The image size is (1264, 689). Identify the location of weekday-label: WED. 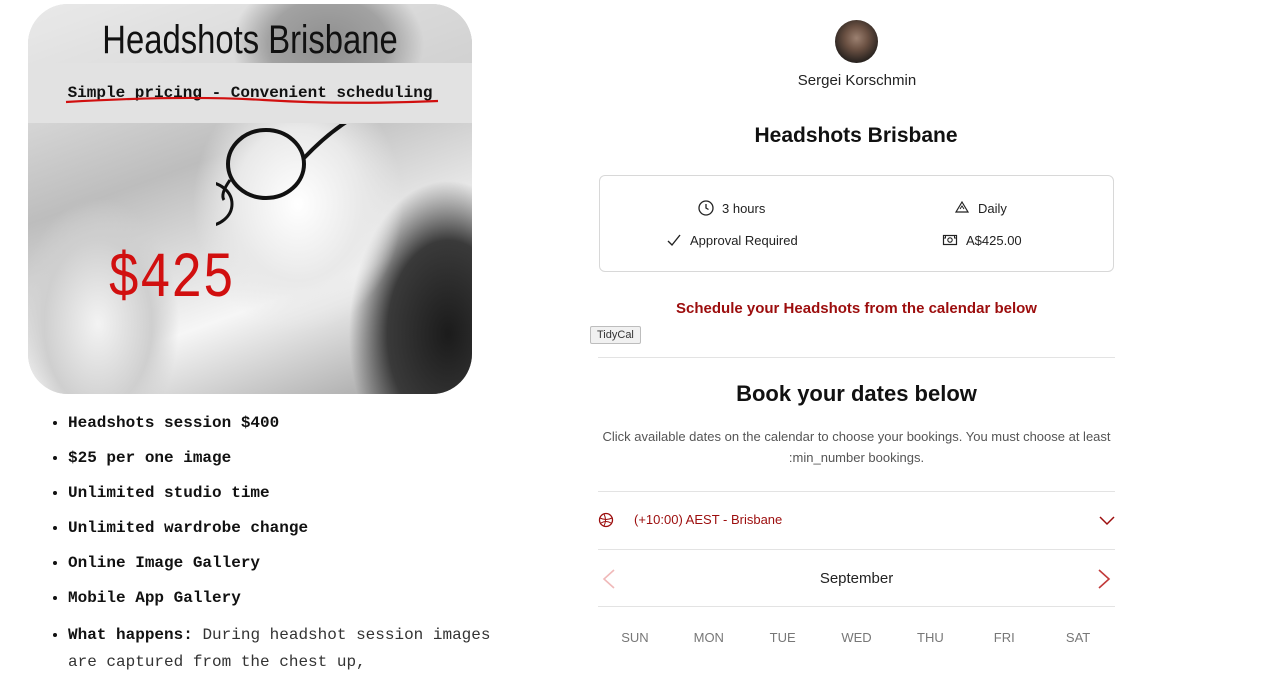
(856, 637).